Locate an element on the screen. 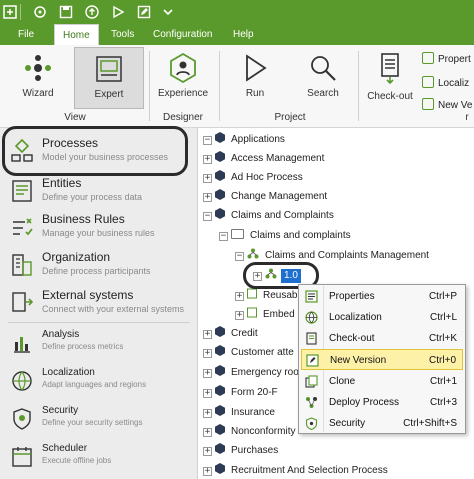 Image resolution: width=474 pixels, height=479 pixels. localization-small-button: Localiz is located at coordinates (445, 84).